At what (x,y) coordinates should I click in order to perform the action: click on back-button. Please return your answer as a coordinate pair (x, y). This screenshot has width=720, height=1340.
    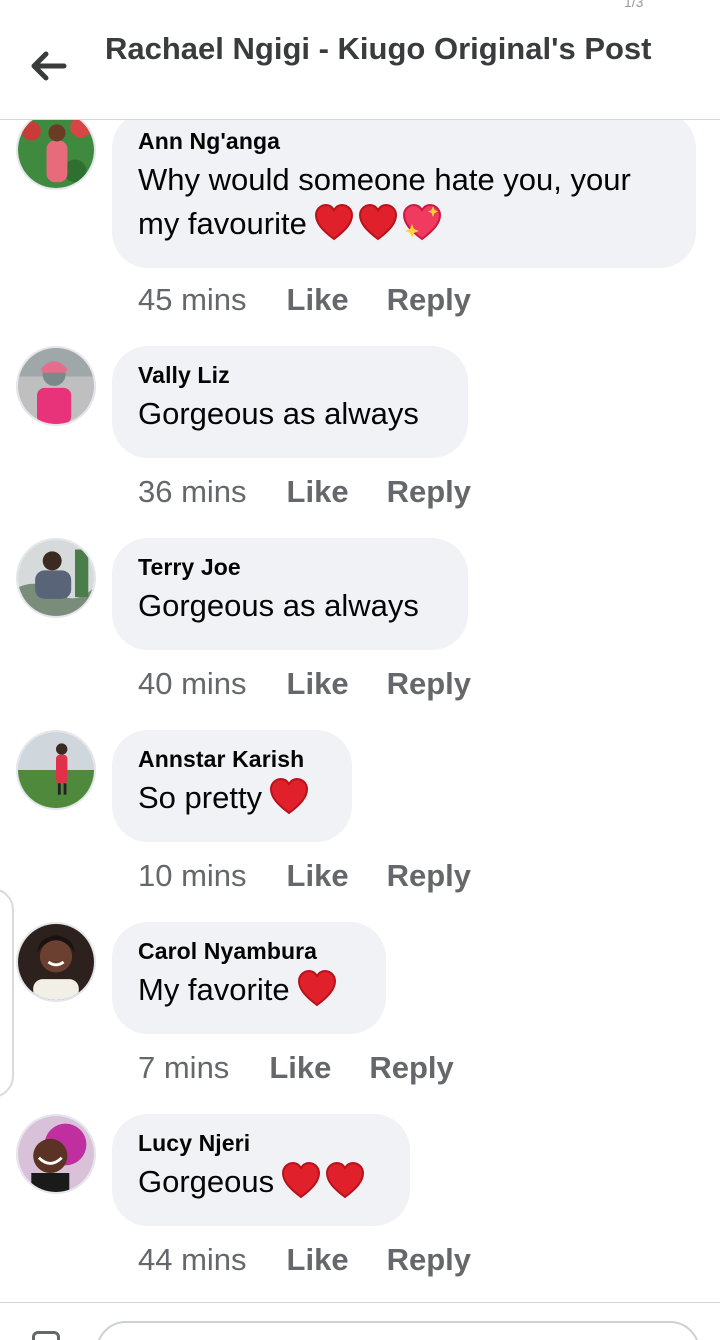
    Looking at the image, I should click on (48, 66).